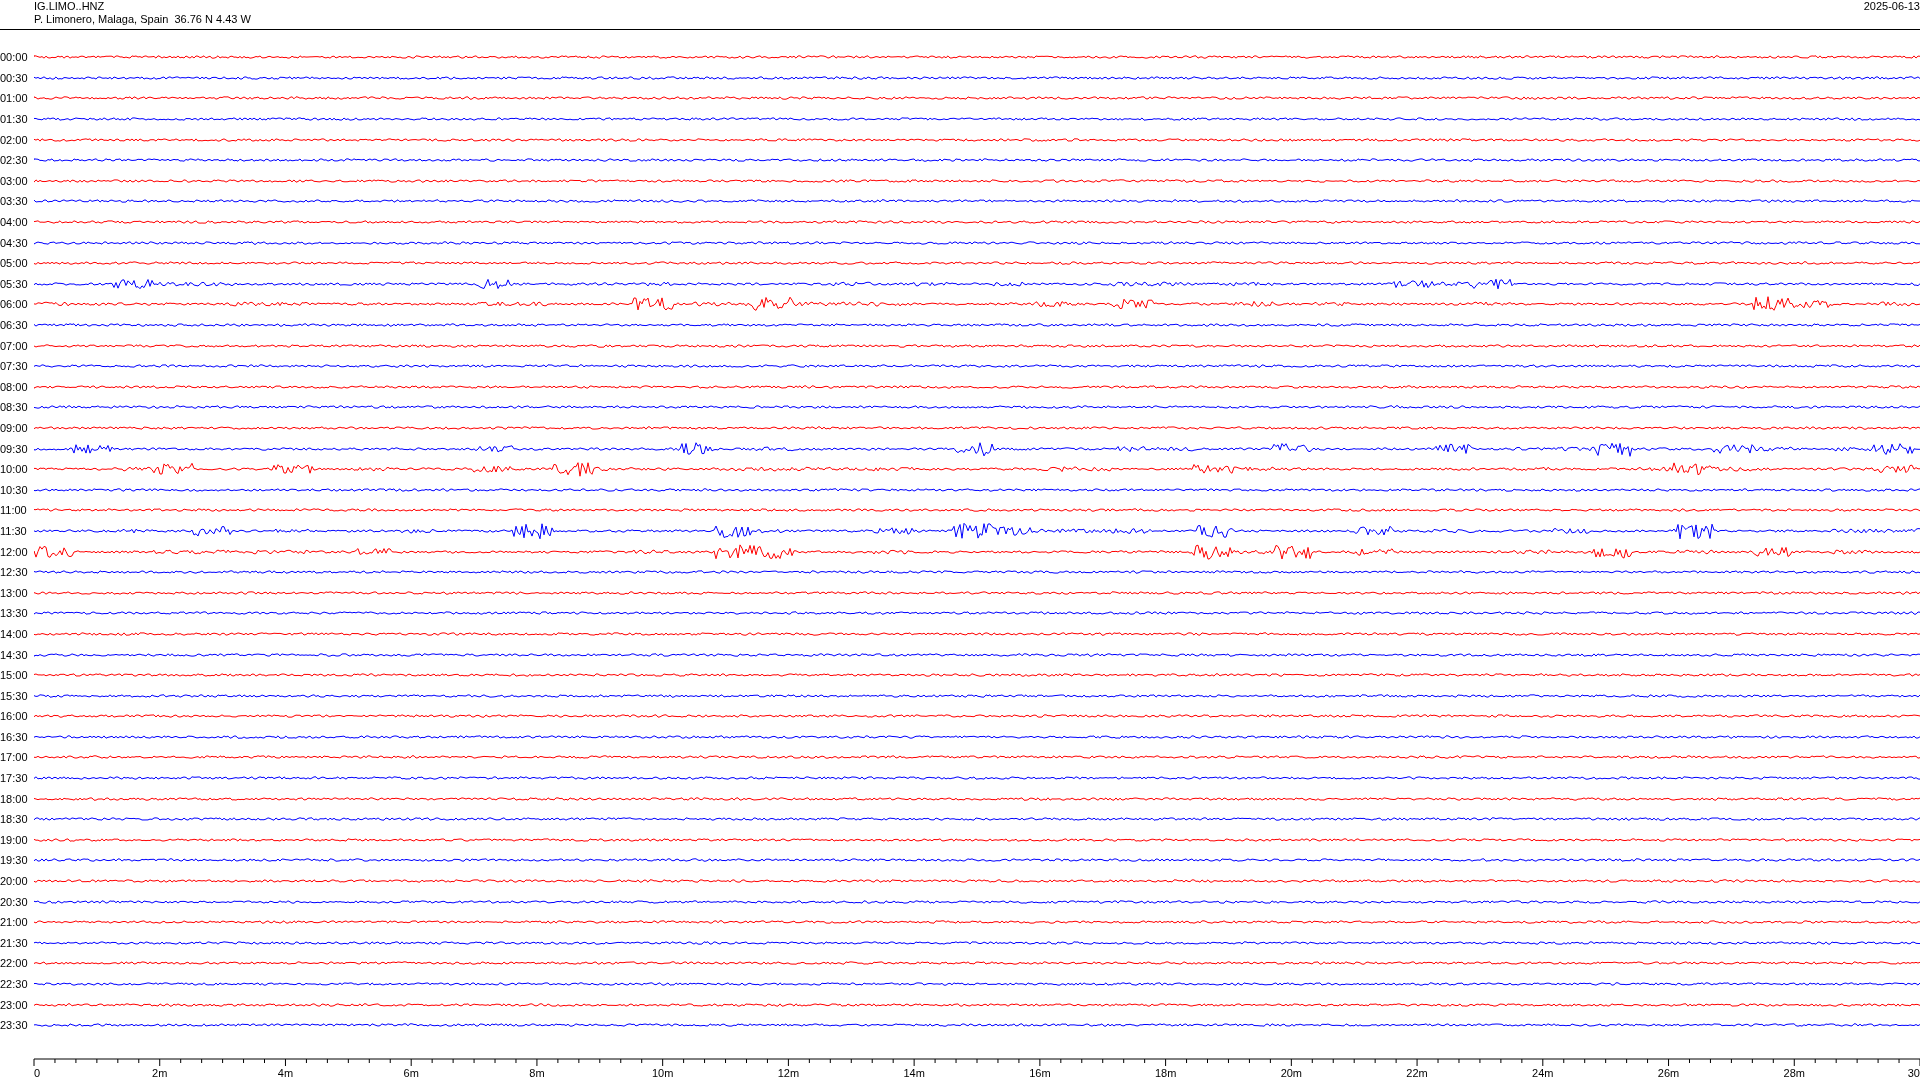 The image size is (1920, 1080). Describe the element at coordinates (285, 1072) in the screenshot. I see `axis-label: 4m` at that location.